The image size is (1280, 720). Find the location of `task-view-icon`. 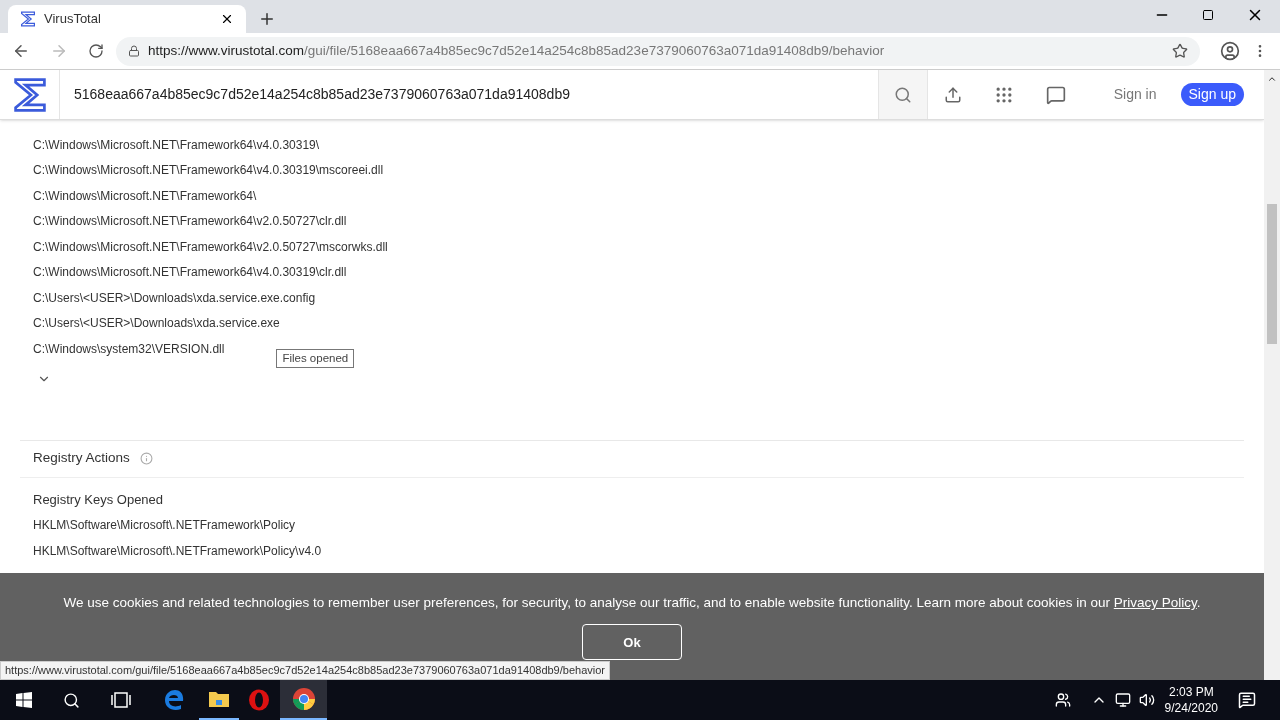

task-view-icon is located at coordinates (121, 700).